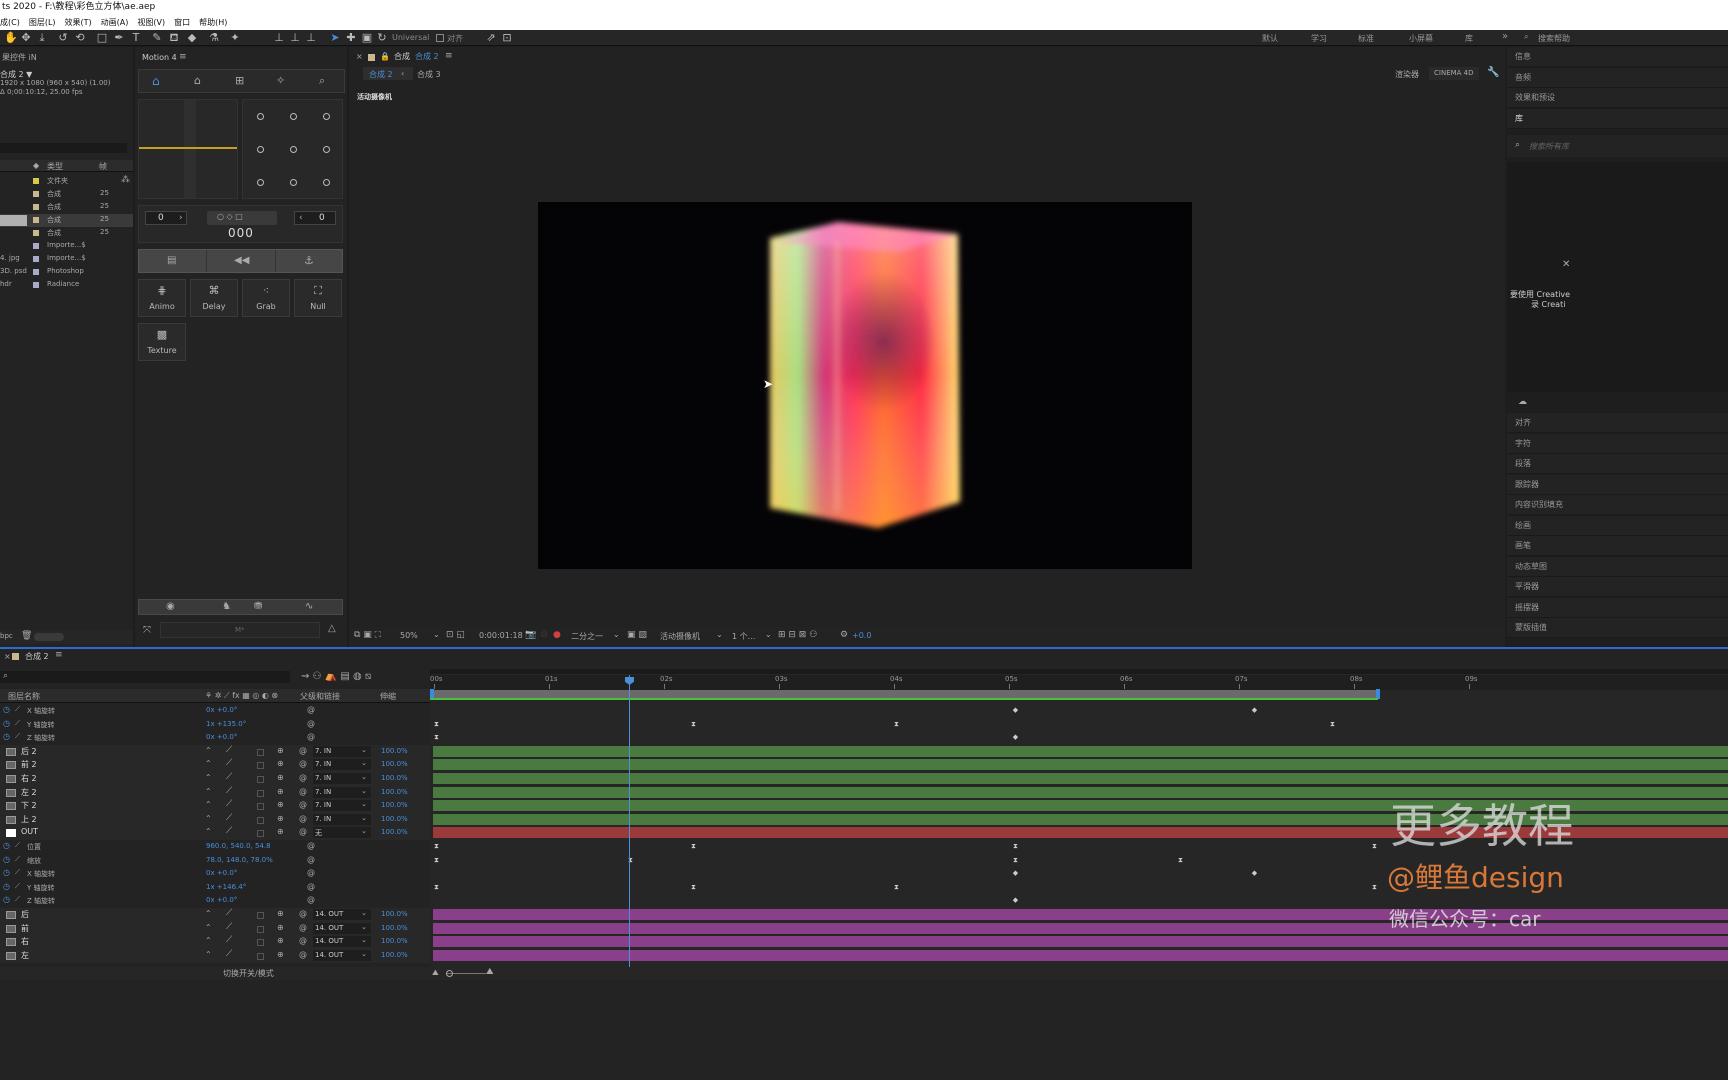 The width and height of the screenshot is (1728, 1080). Describe the element at coordinates (435, 973) in the screenshot. I see `zoom-out-icon: ⛰` at that location.